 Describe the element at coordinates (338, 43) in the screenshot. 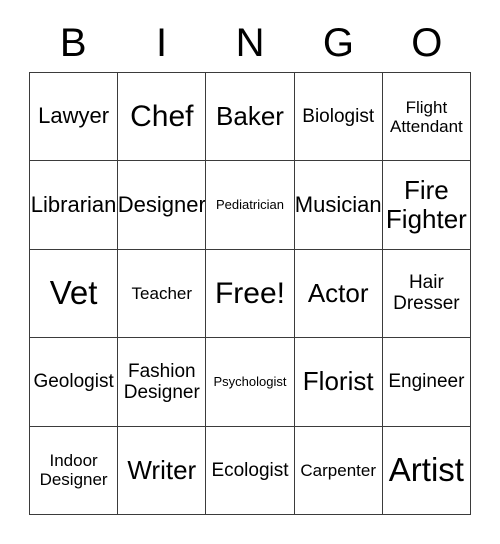

I see `bingo-header-letter-g: G` at that location.